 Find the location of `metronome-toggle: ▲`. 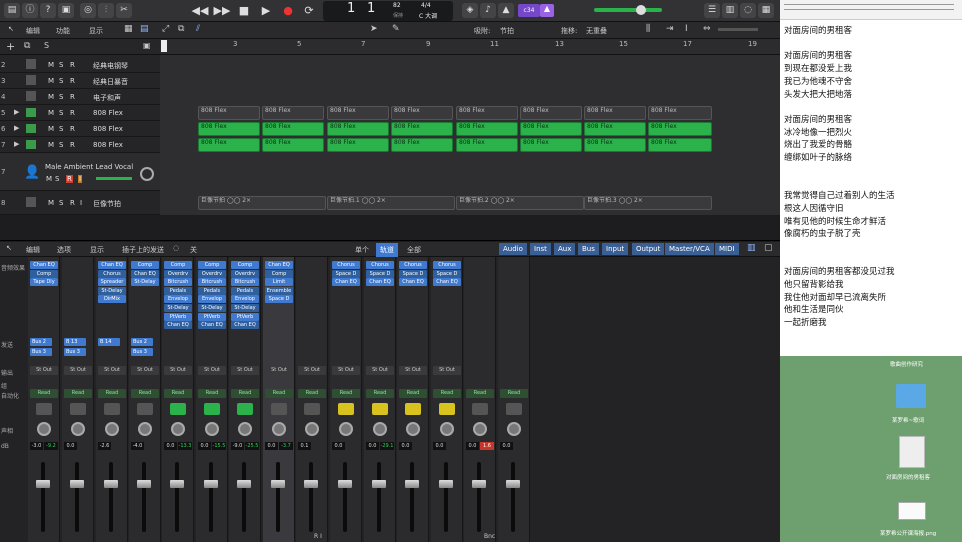

metronome-toggle: ▲ is located at coordinates (547, 10).